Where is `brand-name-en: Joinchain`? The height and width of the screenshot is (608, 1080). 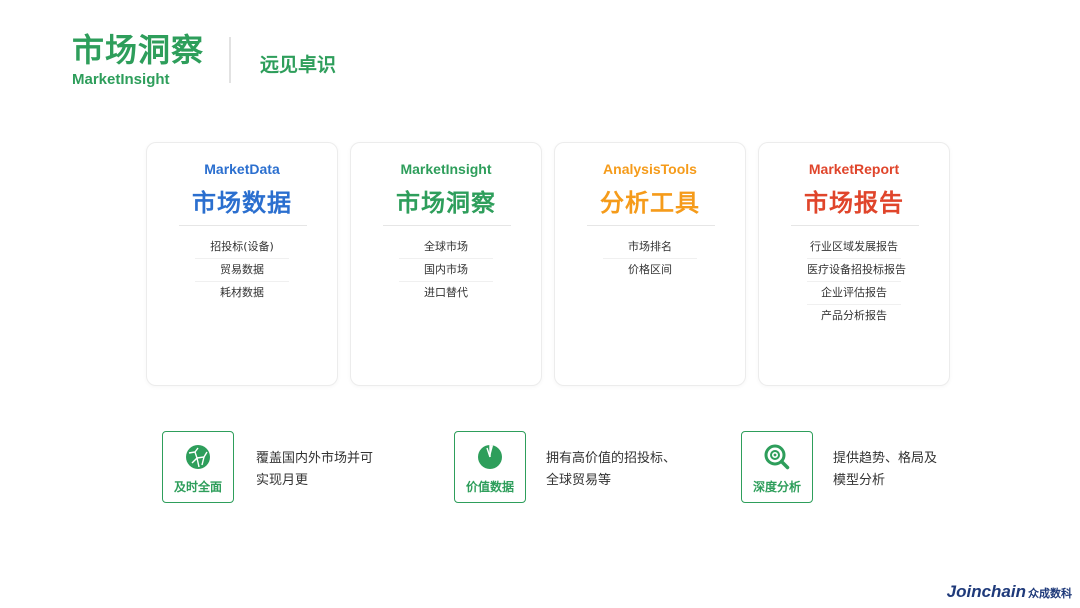
brand-name-en: Joinchain is located at coordinates (986, 591).